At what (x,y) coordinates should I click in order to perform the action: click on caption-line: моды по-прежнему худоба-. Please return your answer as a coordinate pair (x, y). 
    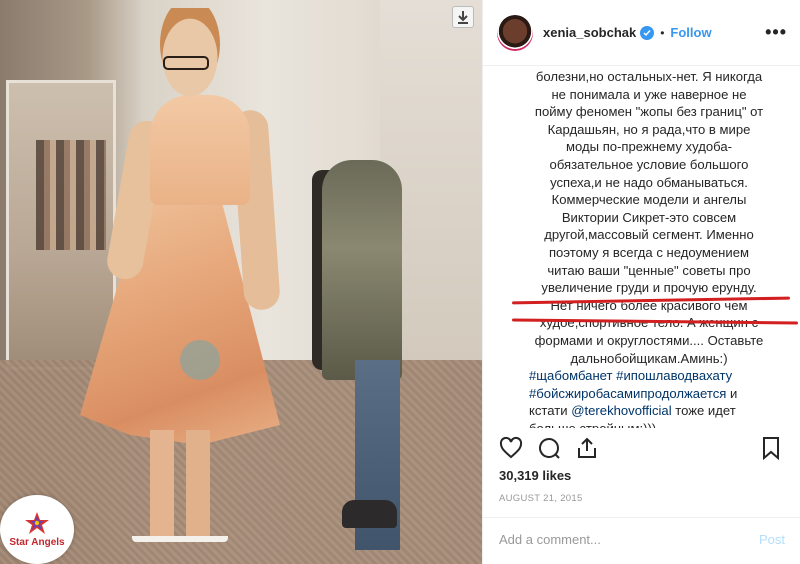
    Looking at the image, I should click on (649, 147).